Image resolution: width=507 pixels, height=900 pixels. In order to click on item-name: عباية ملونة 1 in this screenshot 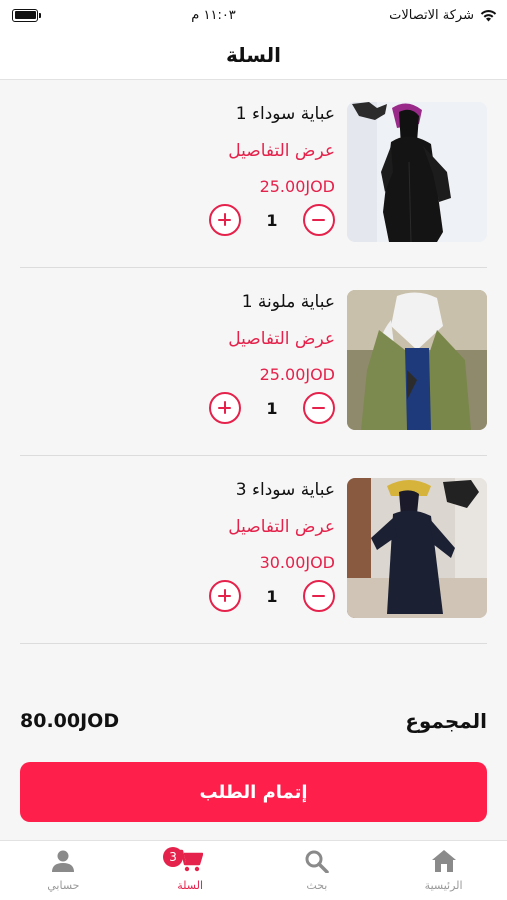, I will do `click(288, 302)`.